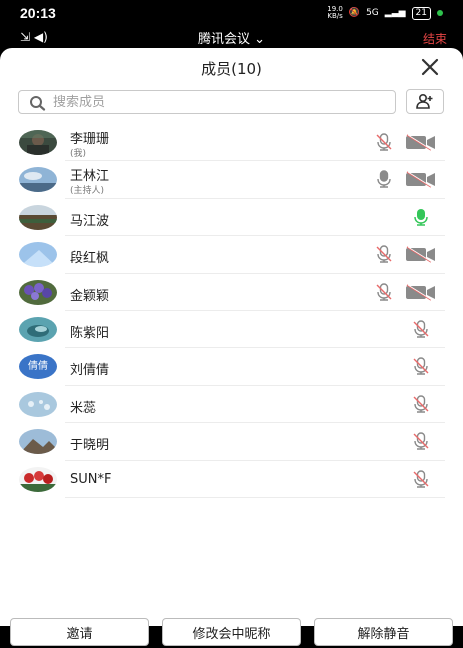 The image size is (463, 648). Describe the element at coordinates (38, 367) in the screenshot. I see `avatar: 倩倩` at that location.